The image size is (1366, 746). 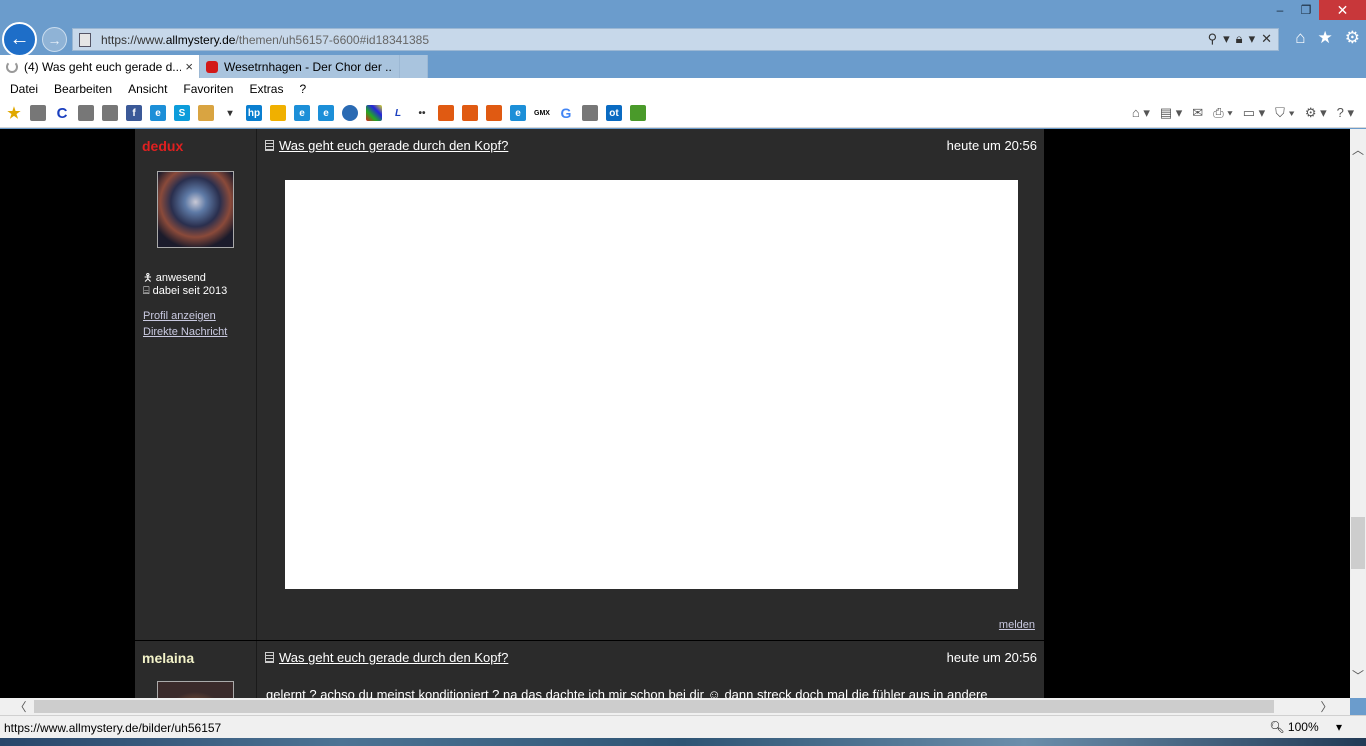 What do you see at coordinates (196, 669) in the screenshot?
I see `post-author-panel: melaina` at bounding box center [196, 669].